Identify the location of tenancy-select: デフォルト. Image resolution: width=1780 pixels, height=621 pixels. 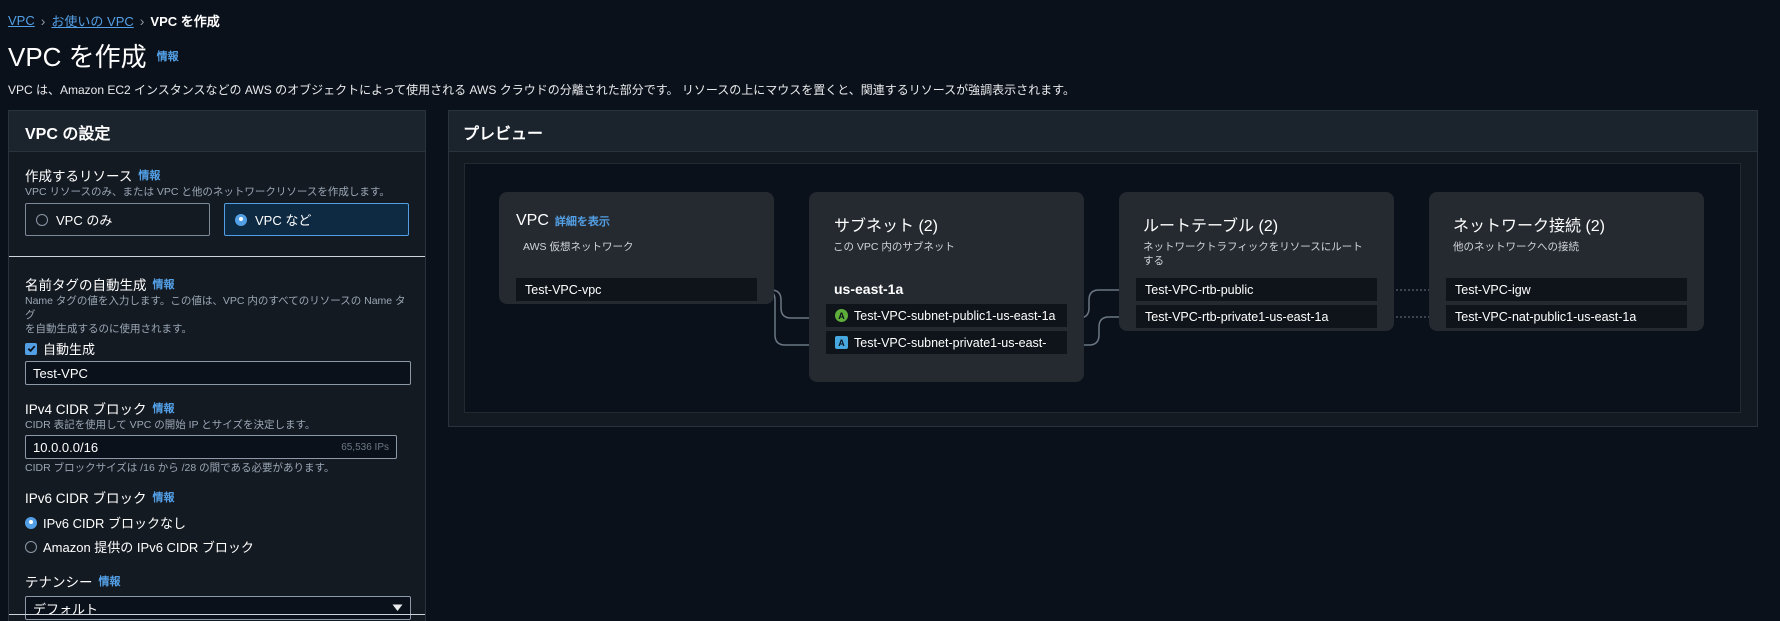
(218, 608).